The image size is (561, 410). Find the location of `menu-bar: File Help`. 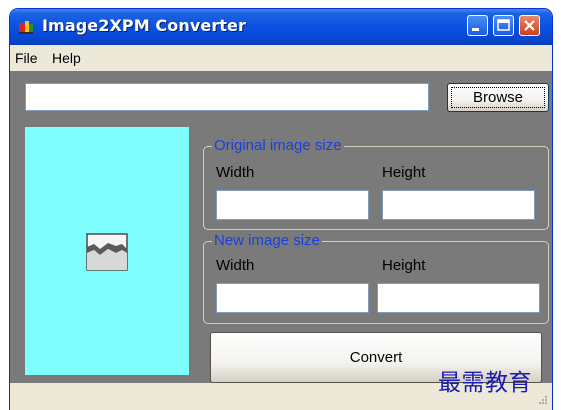

menu-bar: File Help is located at coordinates (281, 58).